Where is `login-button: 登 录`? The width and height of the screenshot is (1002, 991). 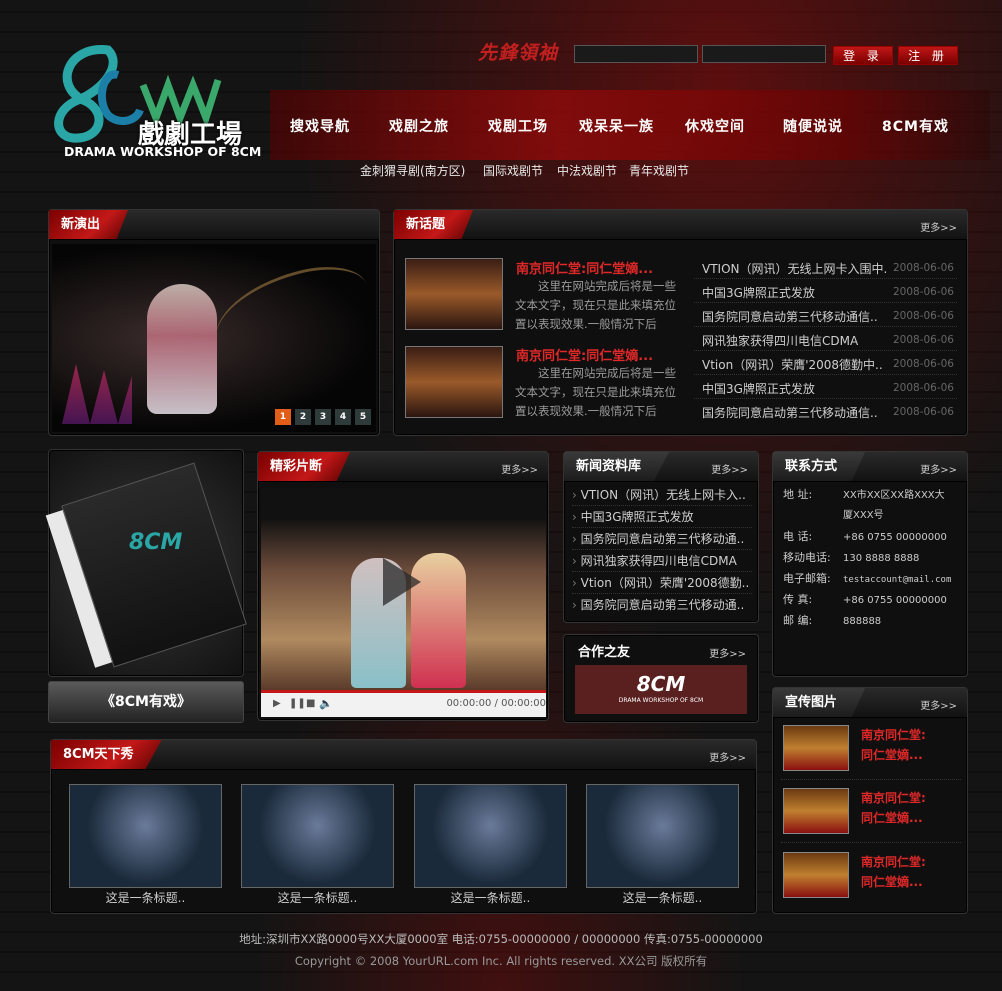 login-button: 登 录 is located at coordinates (863, 55).